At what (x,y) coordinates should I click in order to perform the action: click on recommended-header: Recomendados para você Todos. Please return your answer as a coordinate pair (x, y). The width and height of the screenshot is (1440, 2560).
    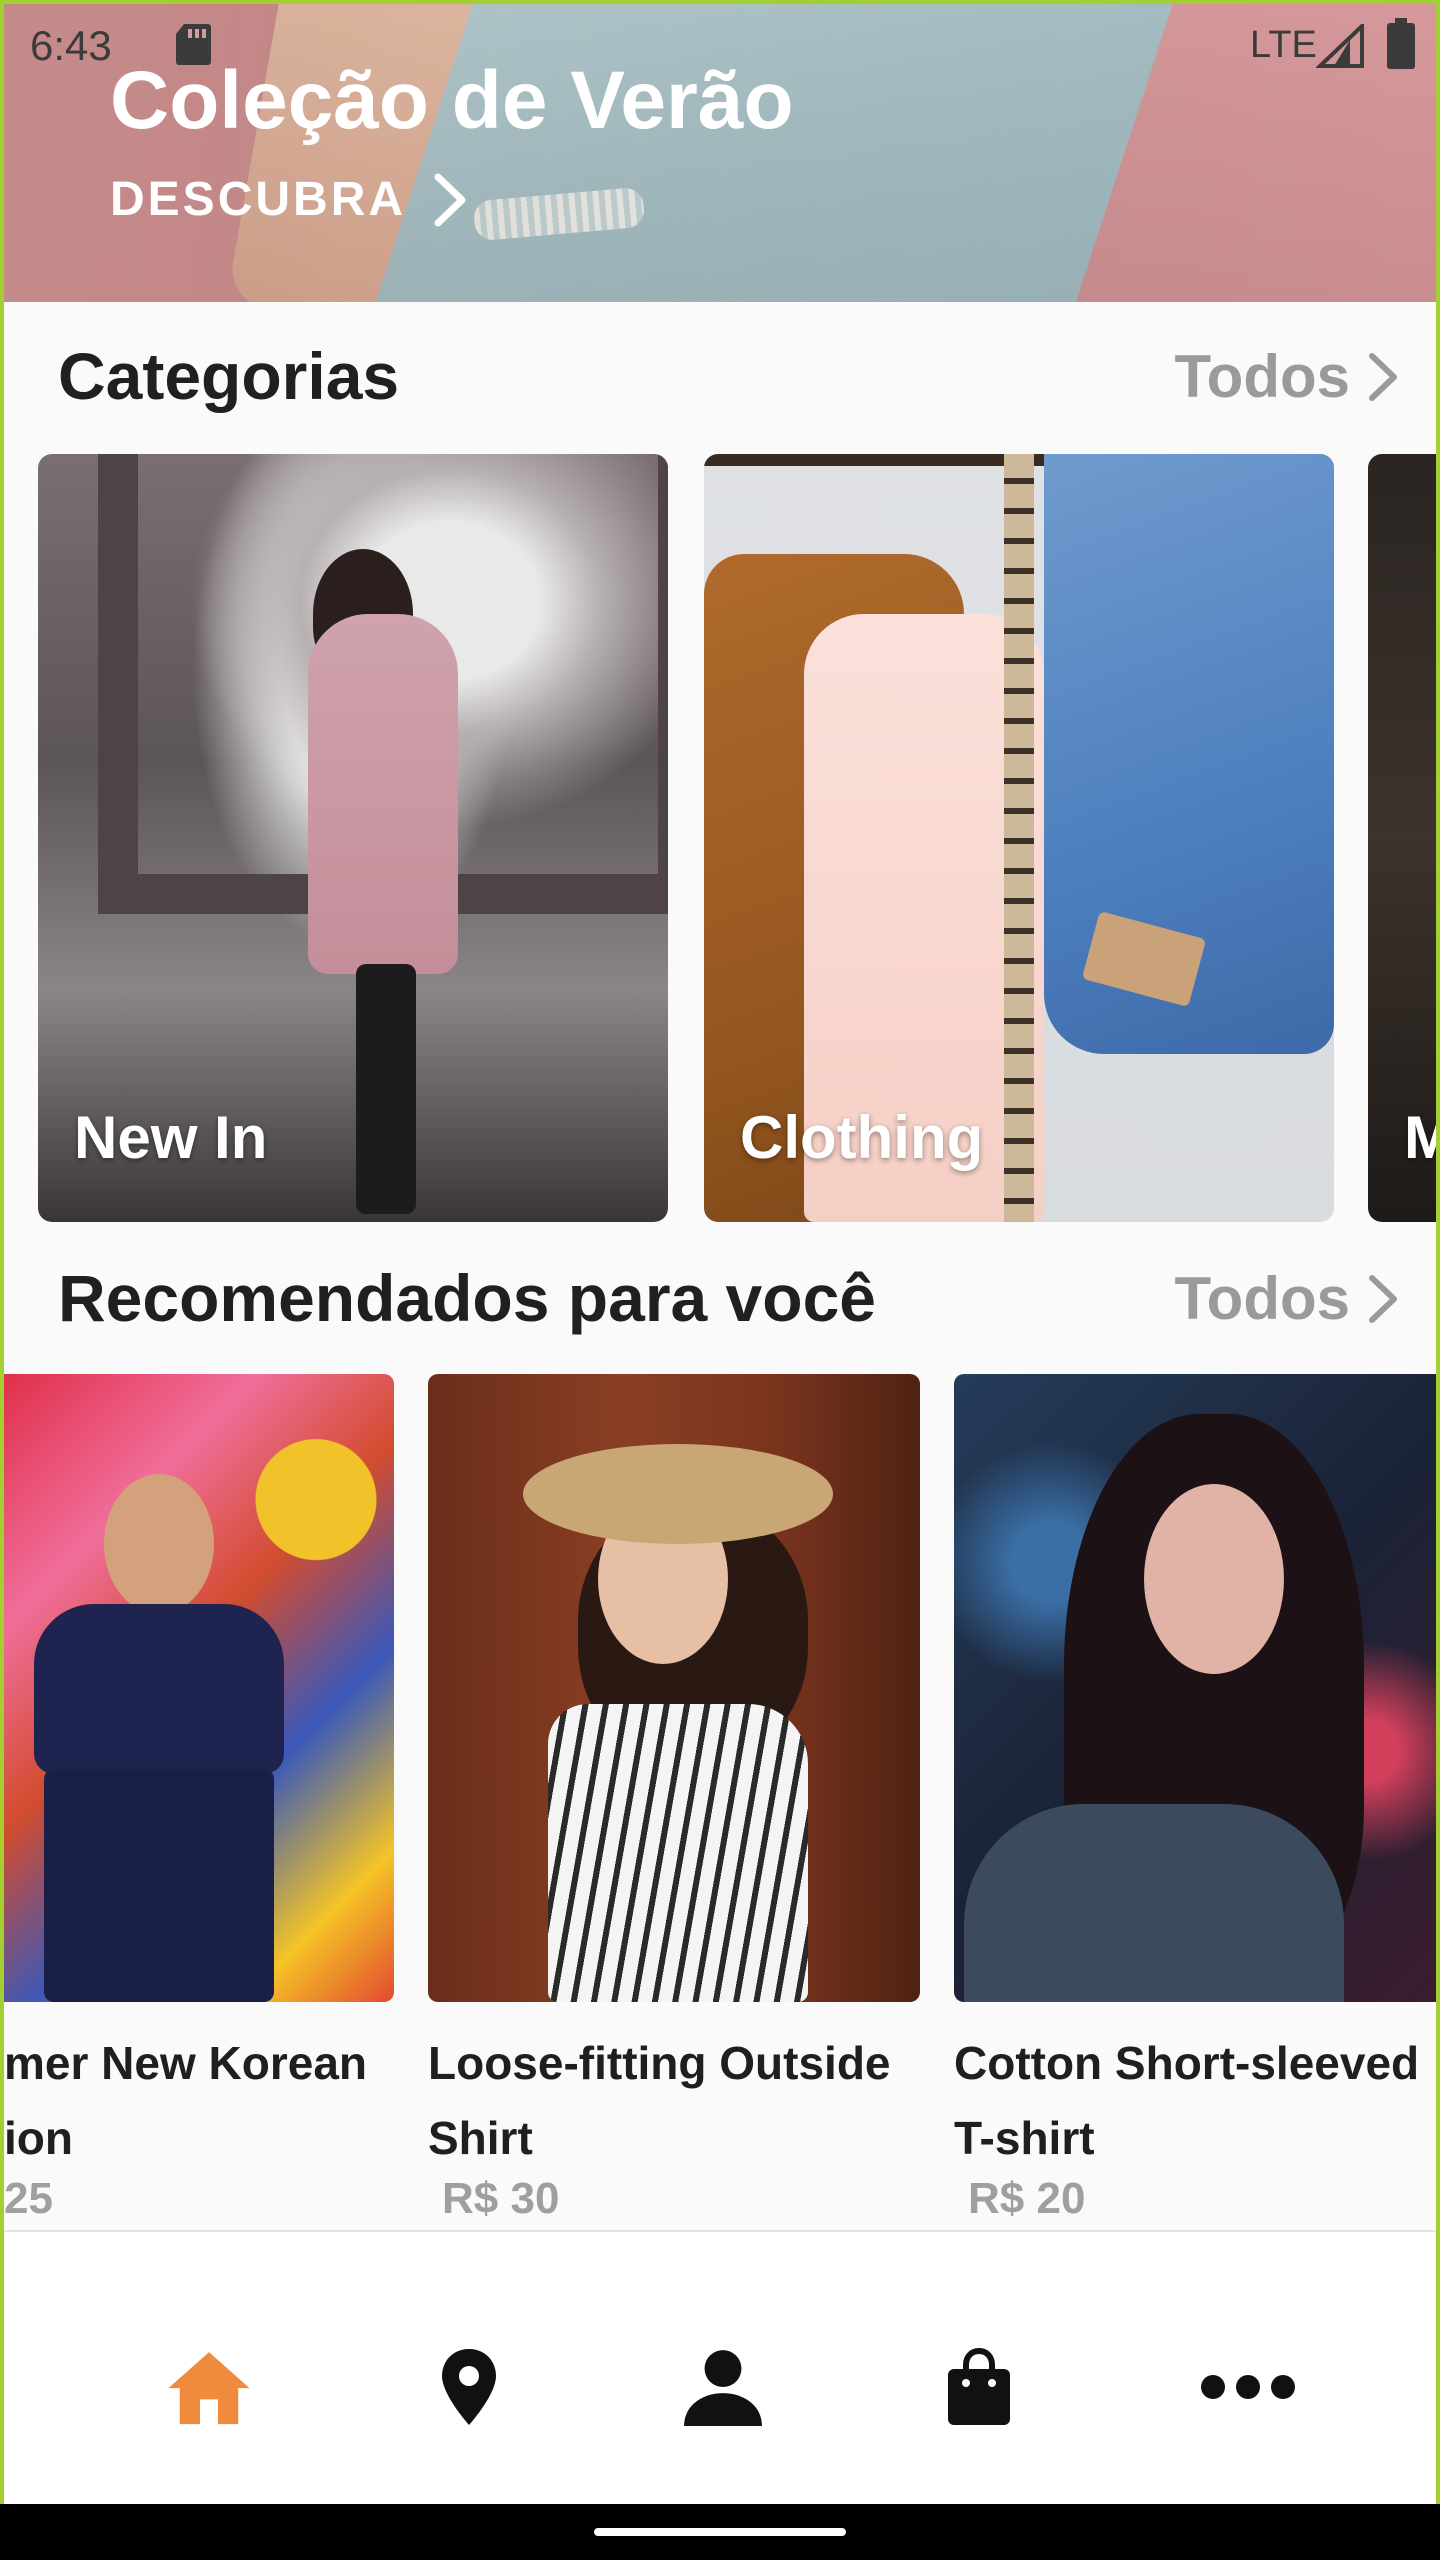
    Looking at the image, I should click on (720, 1300).